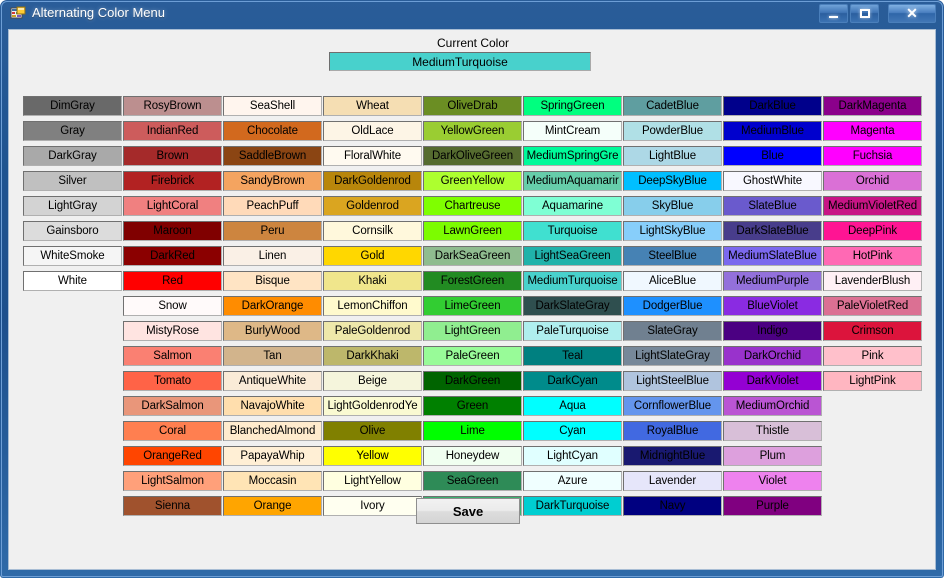 The width and height of the screenshot is (944, 578). Describe the element at coordinates (572, 406) in the screenshot. I see `color-button: Aqua` at that location.